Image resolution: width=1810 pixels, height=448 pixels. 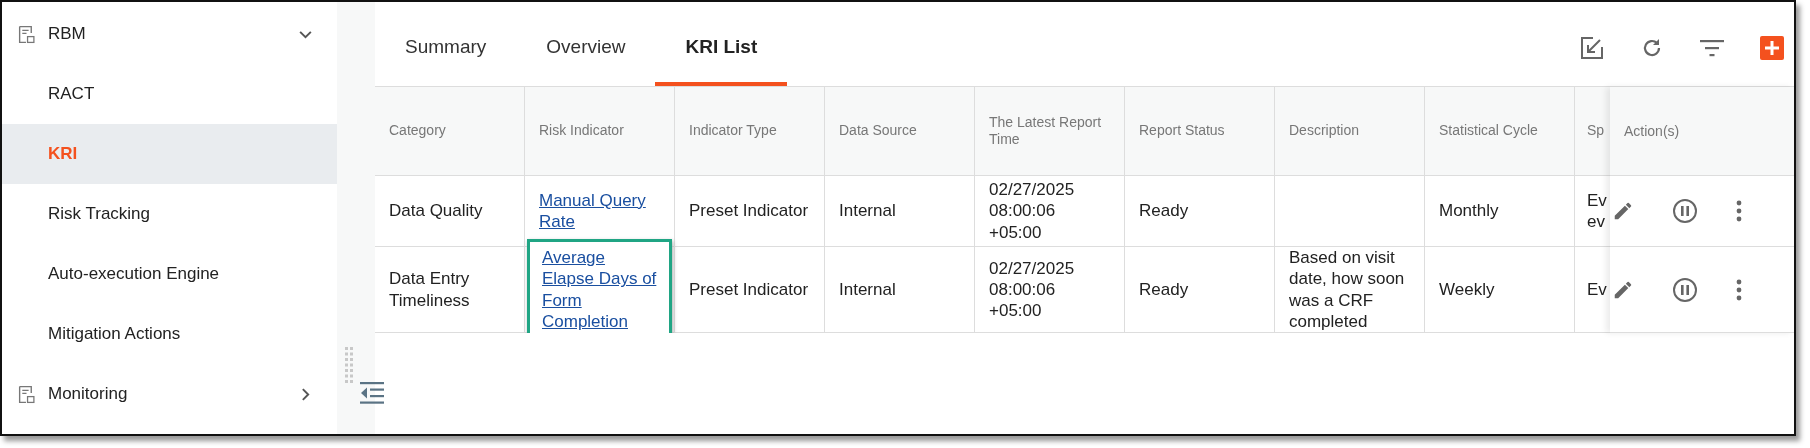 What do you see at coordinates (600, 131) in the screenshot?
I see `column-header: Risk Indicator` at bounding box center [600, 131].